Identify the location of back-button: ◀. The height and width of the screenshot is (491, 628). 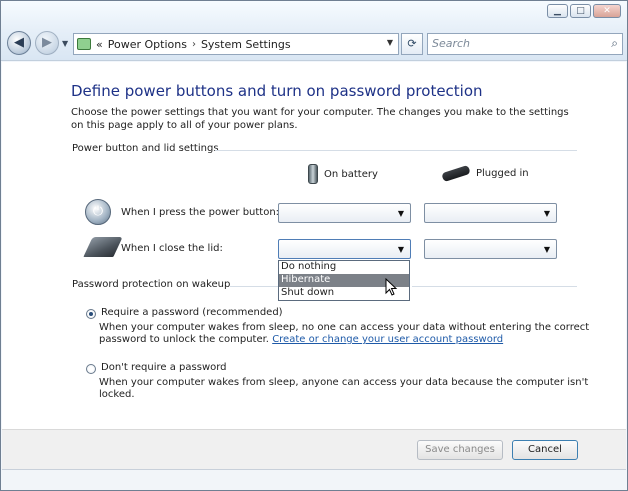
(19, 43).